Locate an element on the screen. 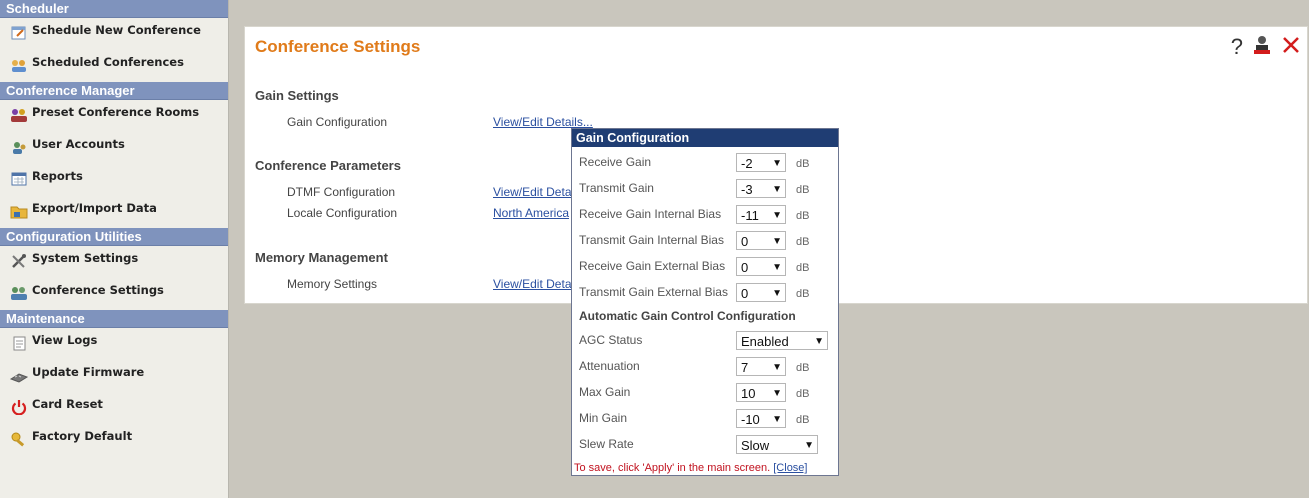  sidebar-item-label: Factory Default is located at coordinates (82, 436).